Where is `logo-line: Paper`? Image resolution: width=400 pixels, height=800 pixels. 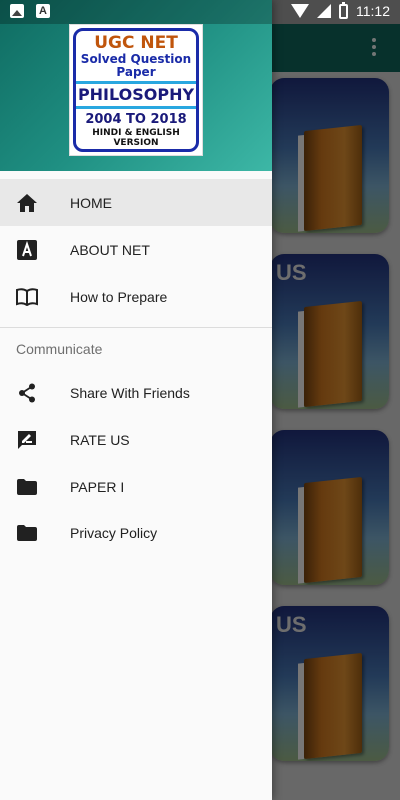
logo-line: Paper is located at coordinates (136, 72).